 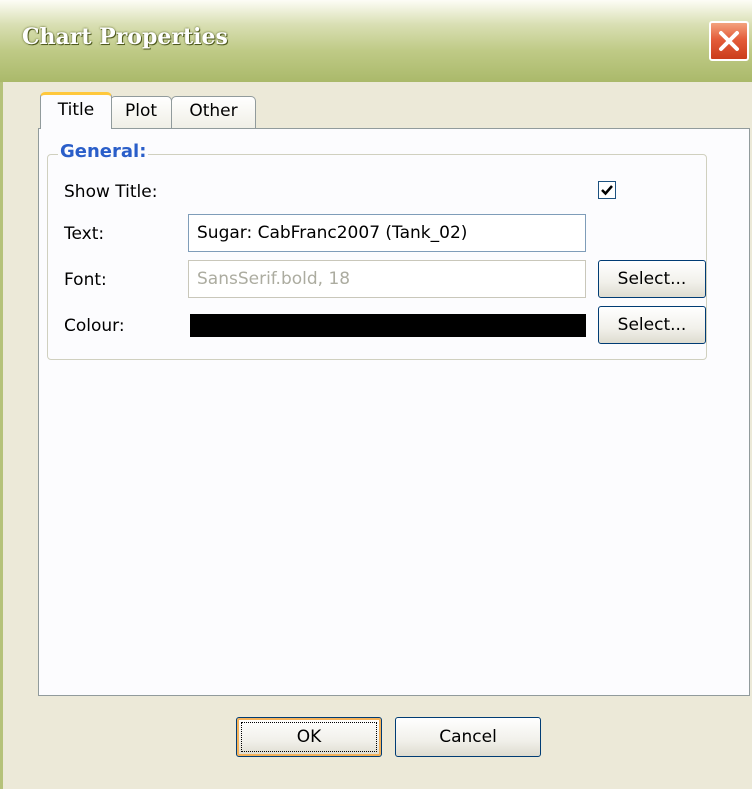 I want to click on tab-plot: Plot, so click(x=141, y=112).